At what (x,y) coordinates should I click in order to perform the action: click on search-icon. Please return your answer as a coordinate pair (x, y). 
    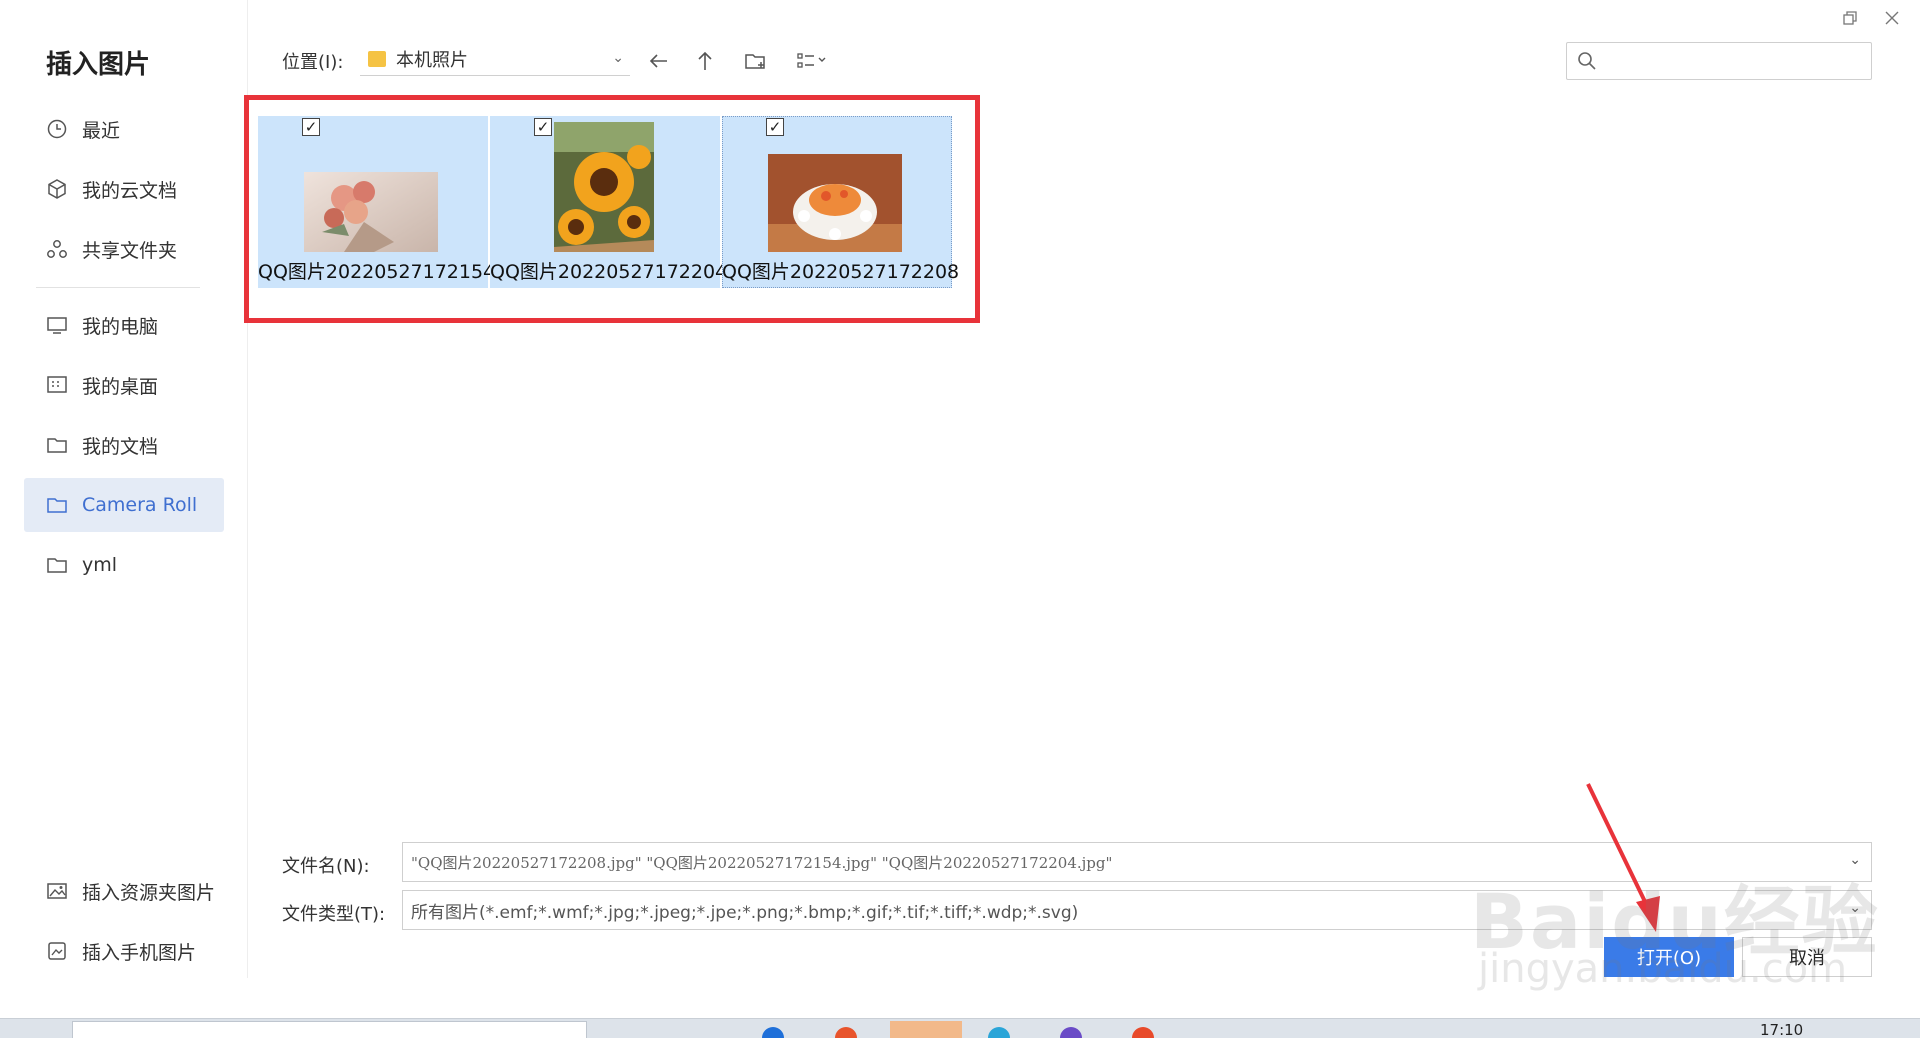
    Looking at the image, I should click on (1587, 61).